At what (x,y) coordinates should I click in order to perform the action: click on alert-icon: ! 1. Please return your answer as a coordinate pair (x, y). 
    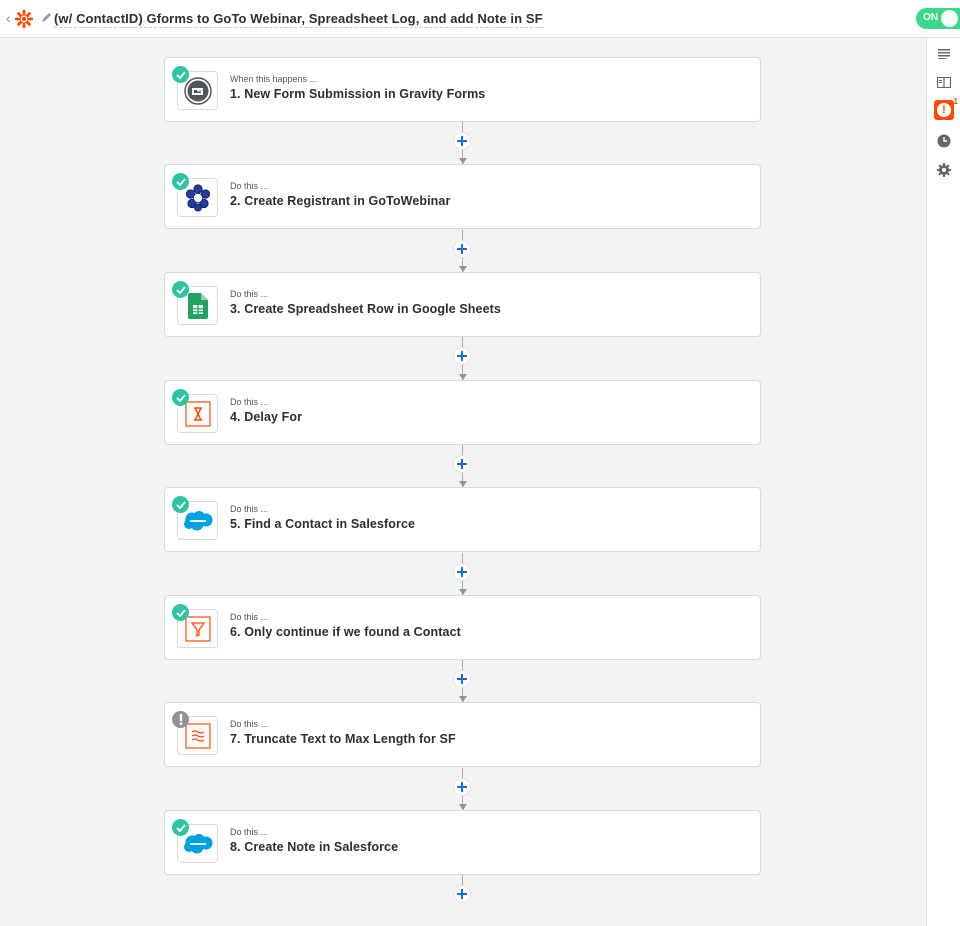
    Looking at the image, I should click on (946, 108).